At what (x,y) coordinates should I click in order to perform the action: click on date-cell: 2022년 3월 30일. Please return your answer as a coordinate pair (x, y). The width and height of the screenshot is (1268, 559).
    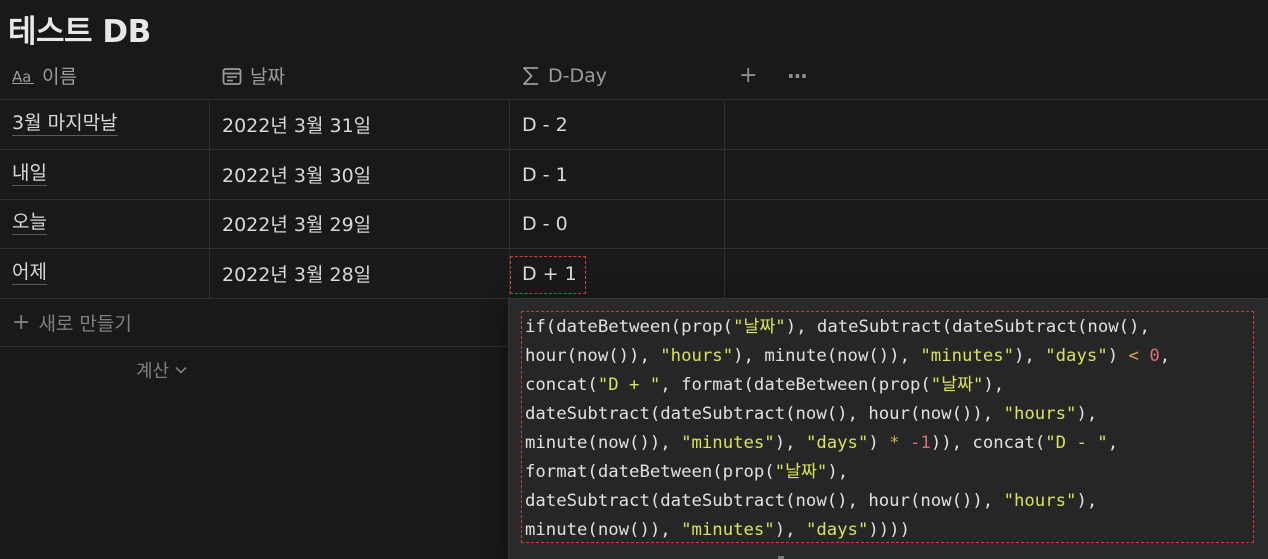
    Looking at the image, I should click on (296, 174).